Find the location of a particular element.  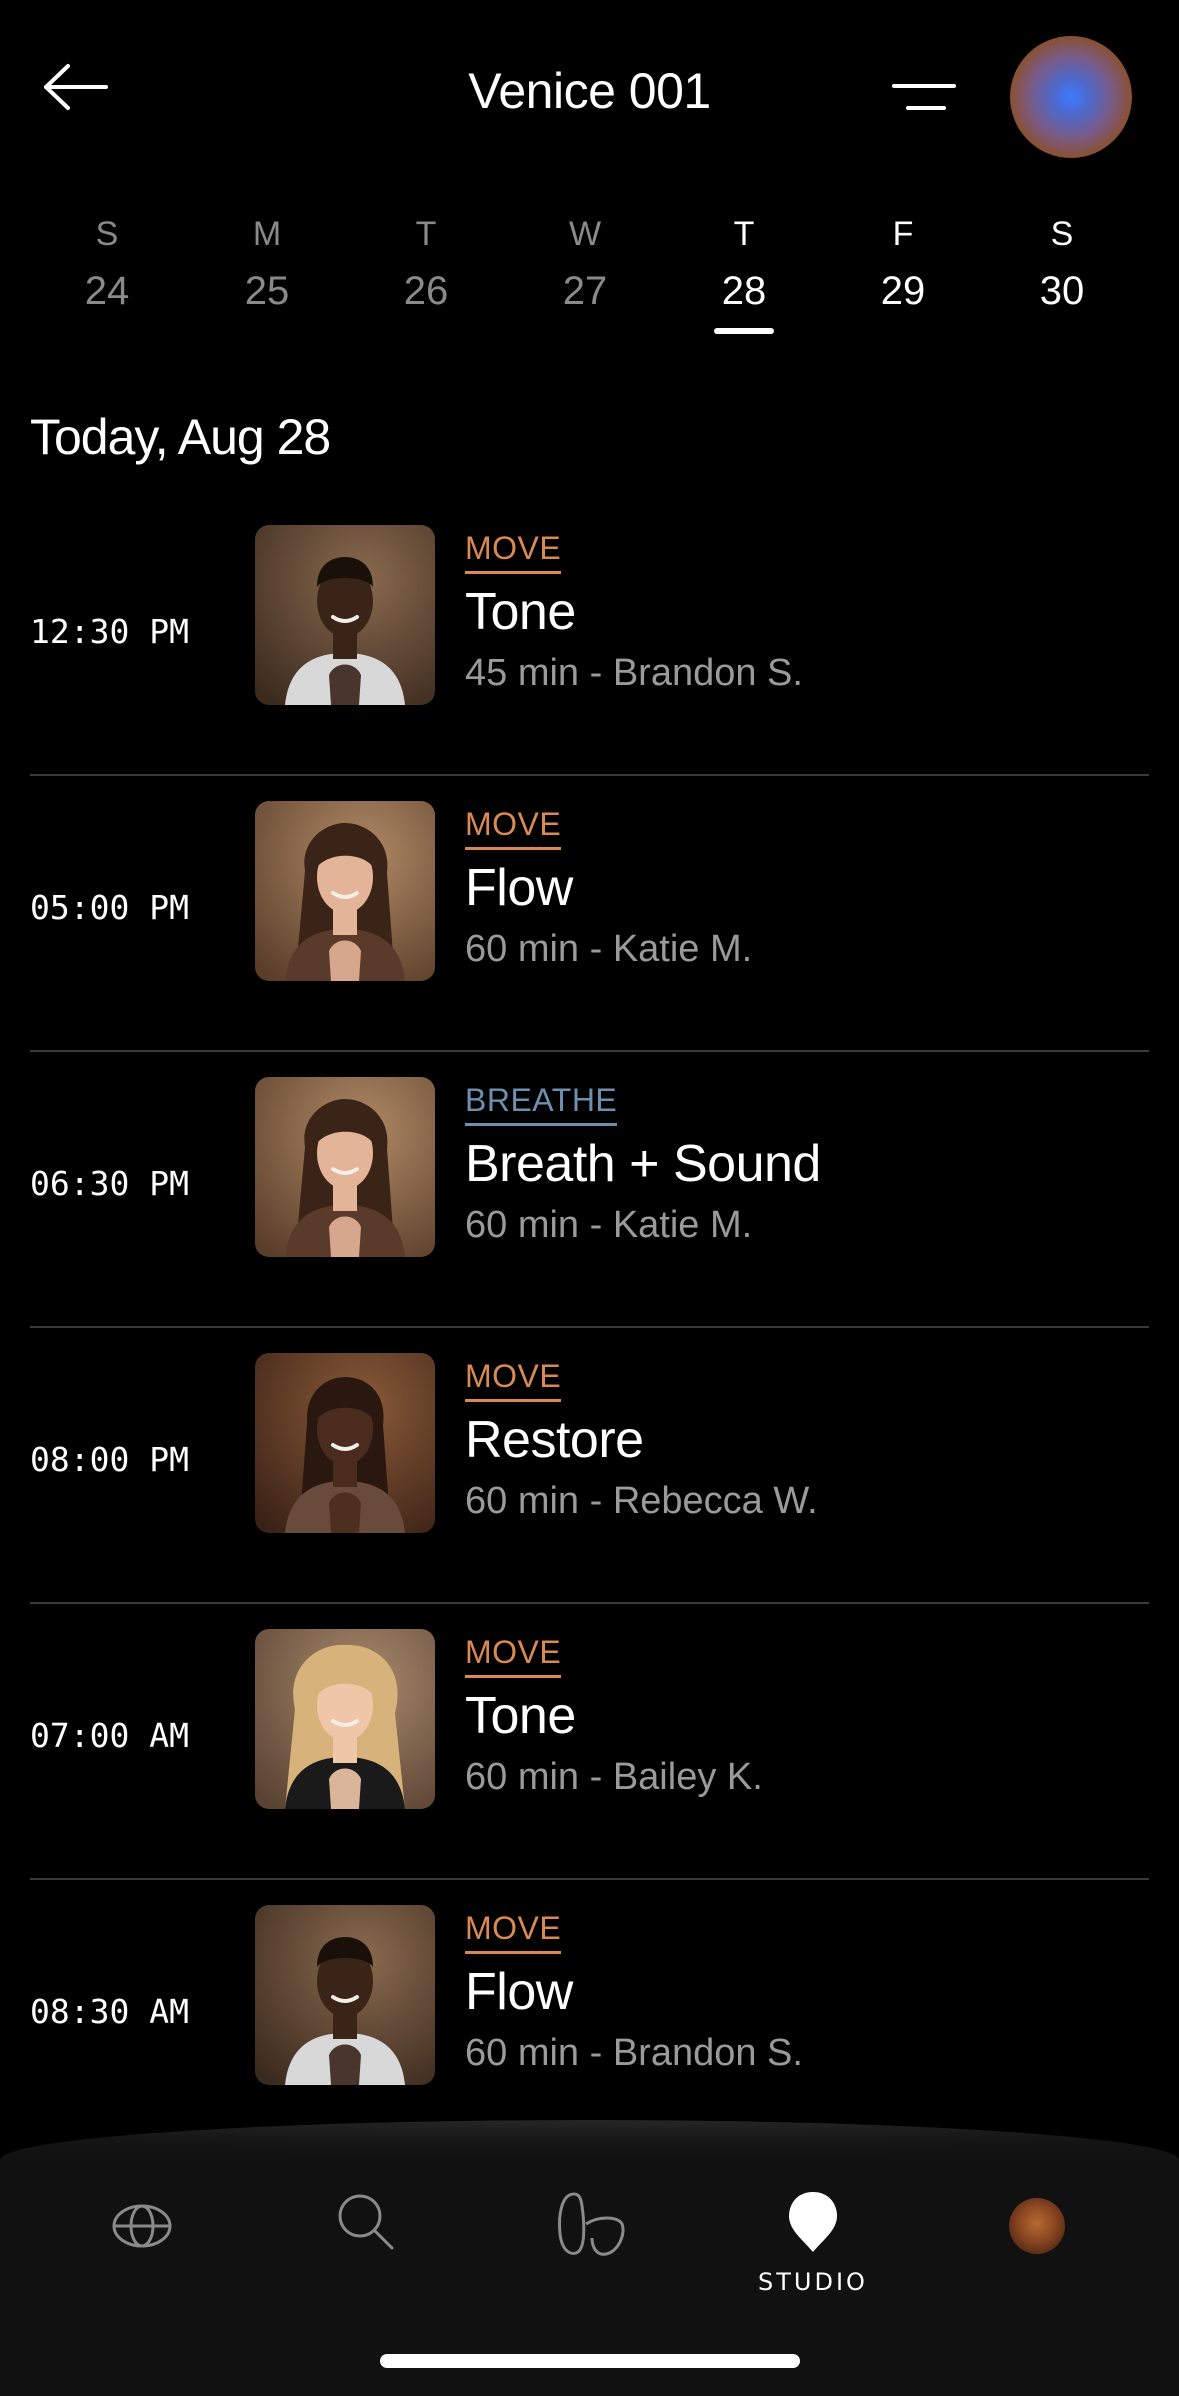

nav-label: STUDIO is located at coordinates (813, 2282).